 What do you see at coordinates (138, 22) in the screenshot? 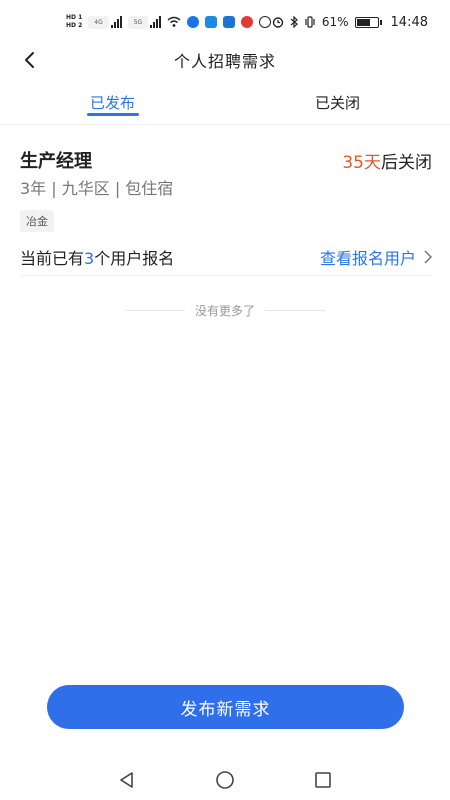
I see `net2-label: 5G` at bounding box center [138, 22].